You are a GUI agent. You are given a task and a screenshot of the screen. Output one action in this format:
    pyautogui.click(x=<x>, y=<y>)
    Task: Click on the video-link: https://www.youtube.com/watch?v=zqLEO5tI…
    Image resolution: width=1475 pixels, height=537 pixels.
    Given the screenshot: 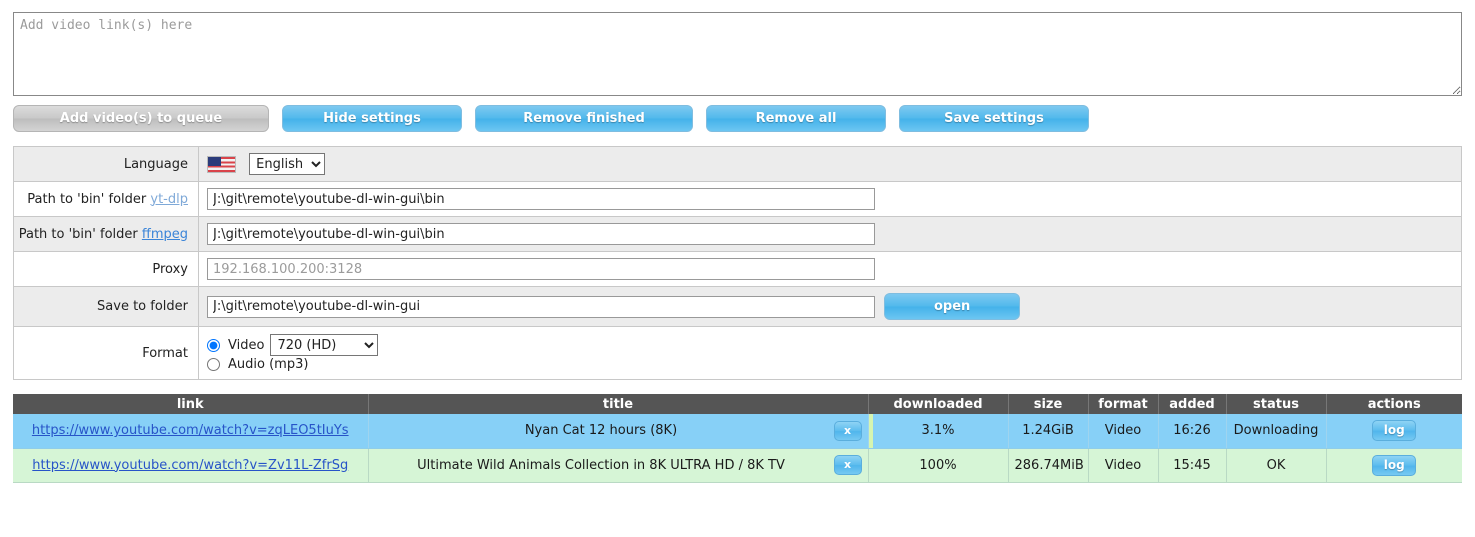 What is the action you would take?
    pyautogui.click(x=190, y=430)
    